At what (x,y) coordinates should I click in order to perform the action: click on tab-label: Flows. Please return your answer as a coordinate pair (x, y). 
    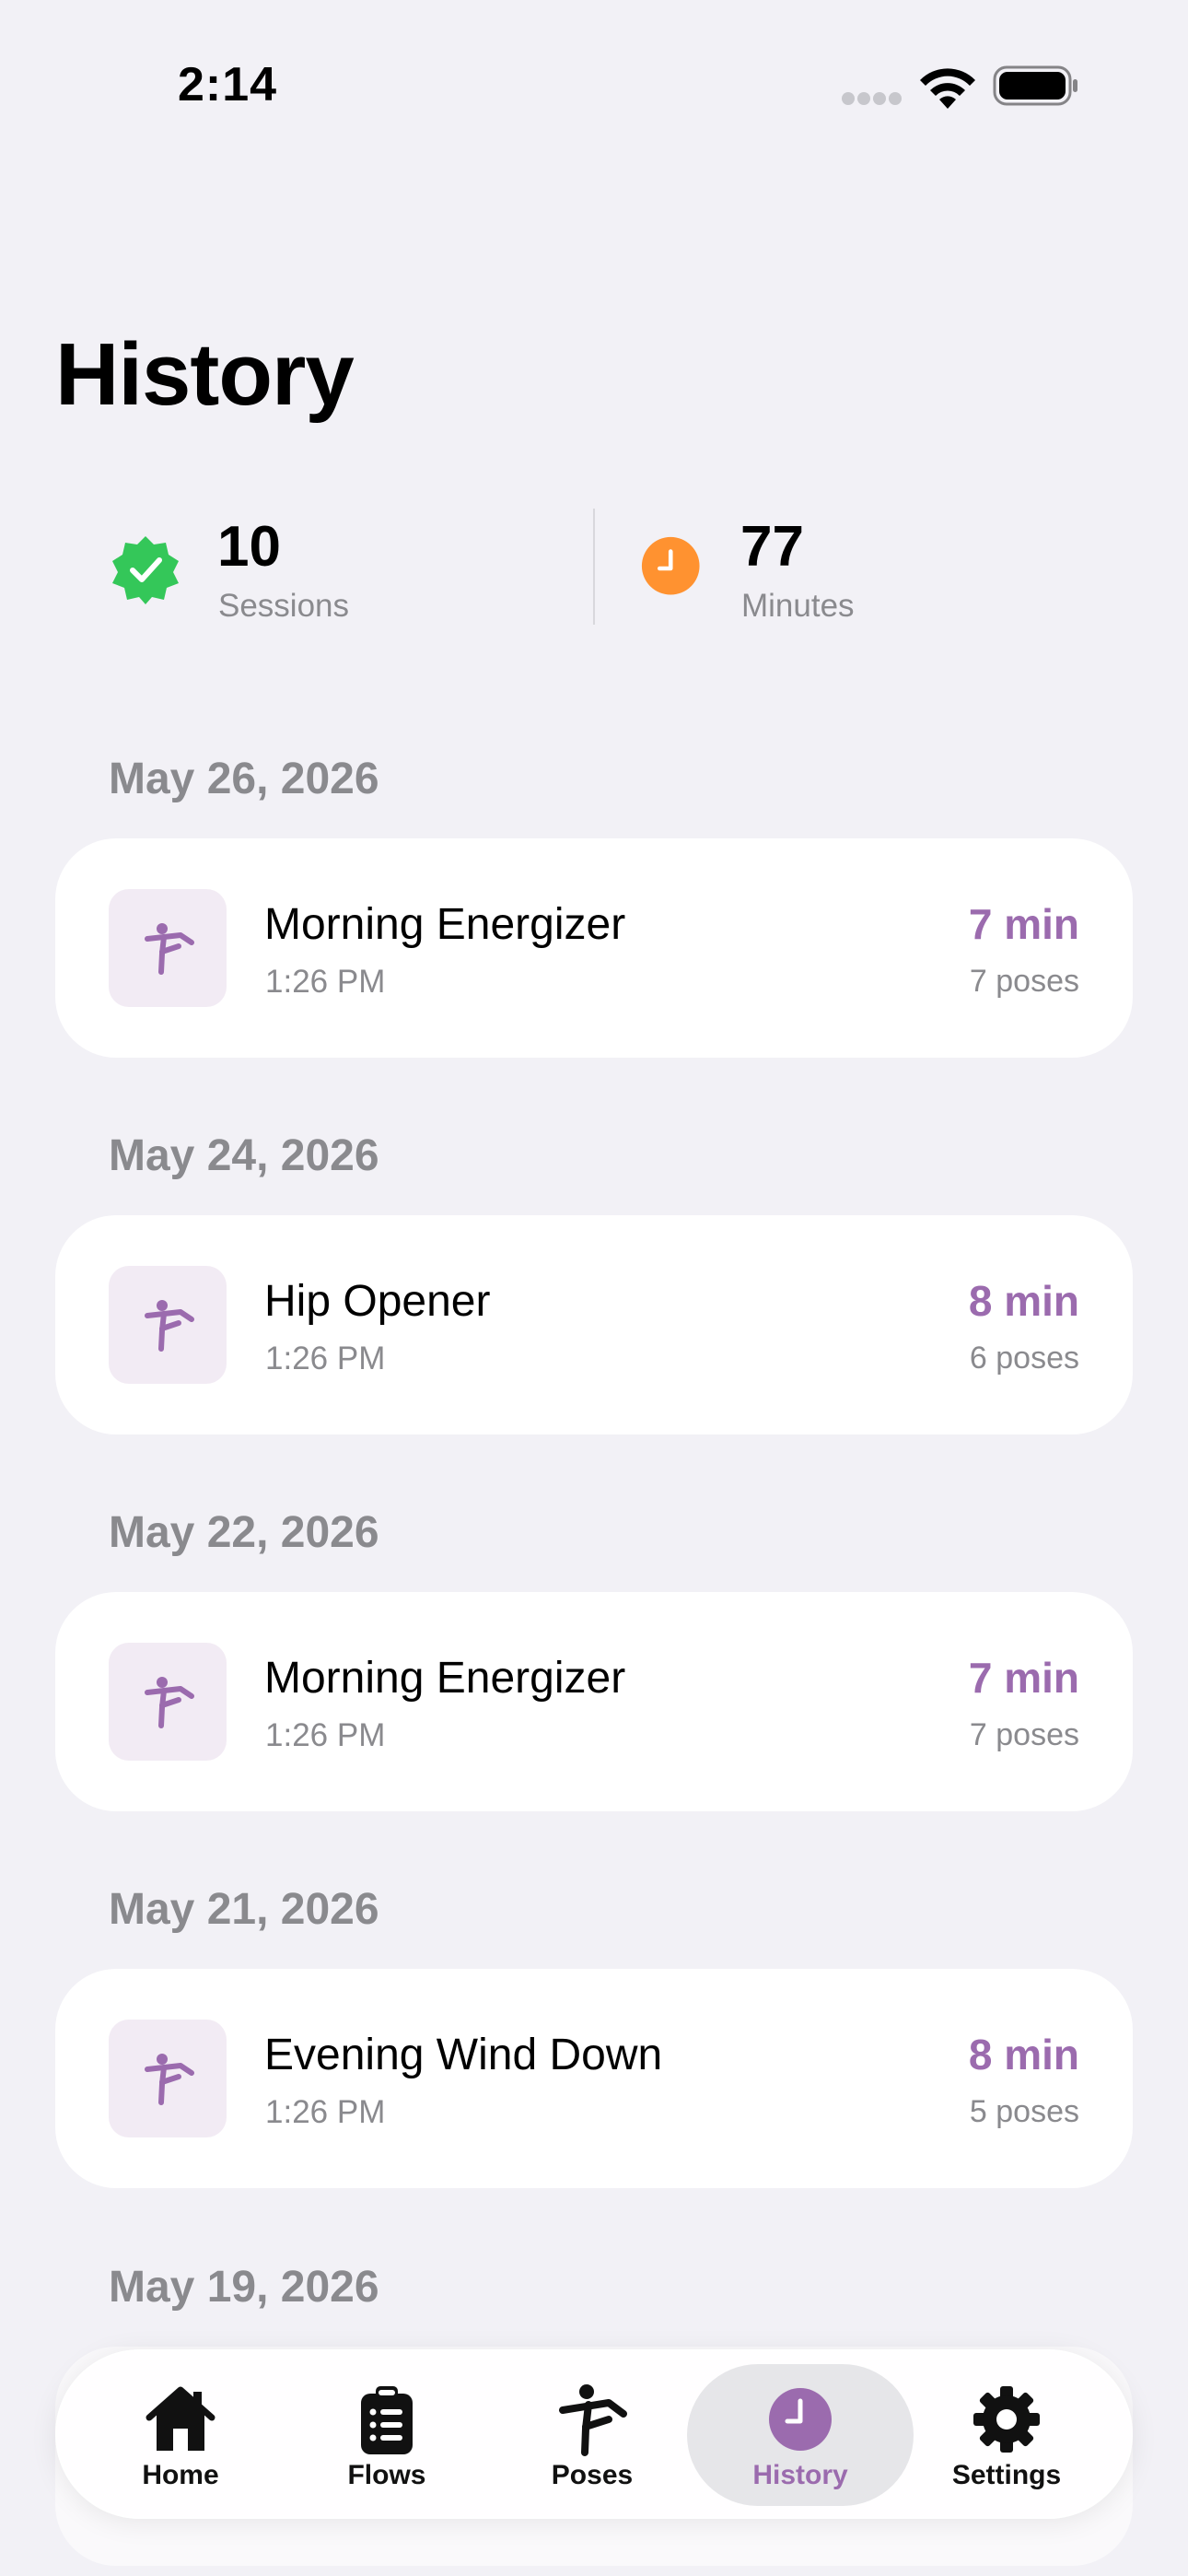
    Looking at the image, I should click on (386, 2475).